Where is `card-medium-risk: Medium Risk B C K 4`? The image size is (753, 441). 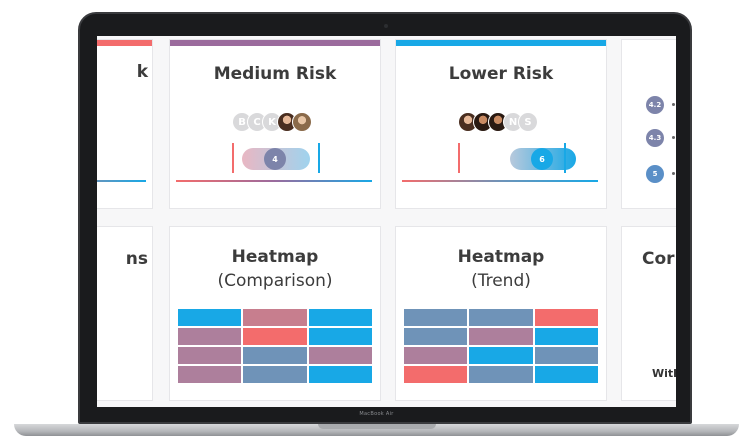
card-medium-risk: Medium Risk B C K 4 is located at coordinates (275, 124).